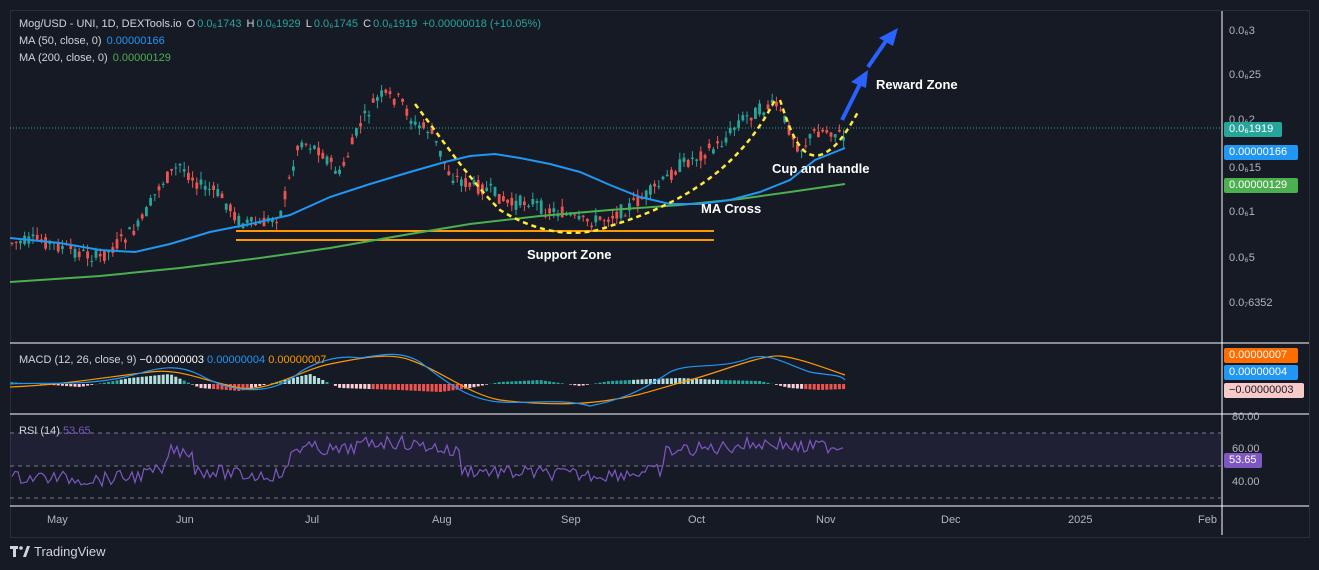 The width and height of the screenshot is (1319, 570). What do you see at coordinates (481, 24) in the screenshot?
I see `change-value: +0.00000018 (+10.05%)` at bounding box center [481, 24].